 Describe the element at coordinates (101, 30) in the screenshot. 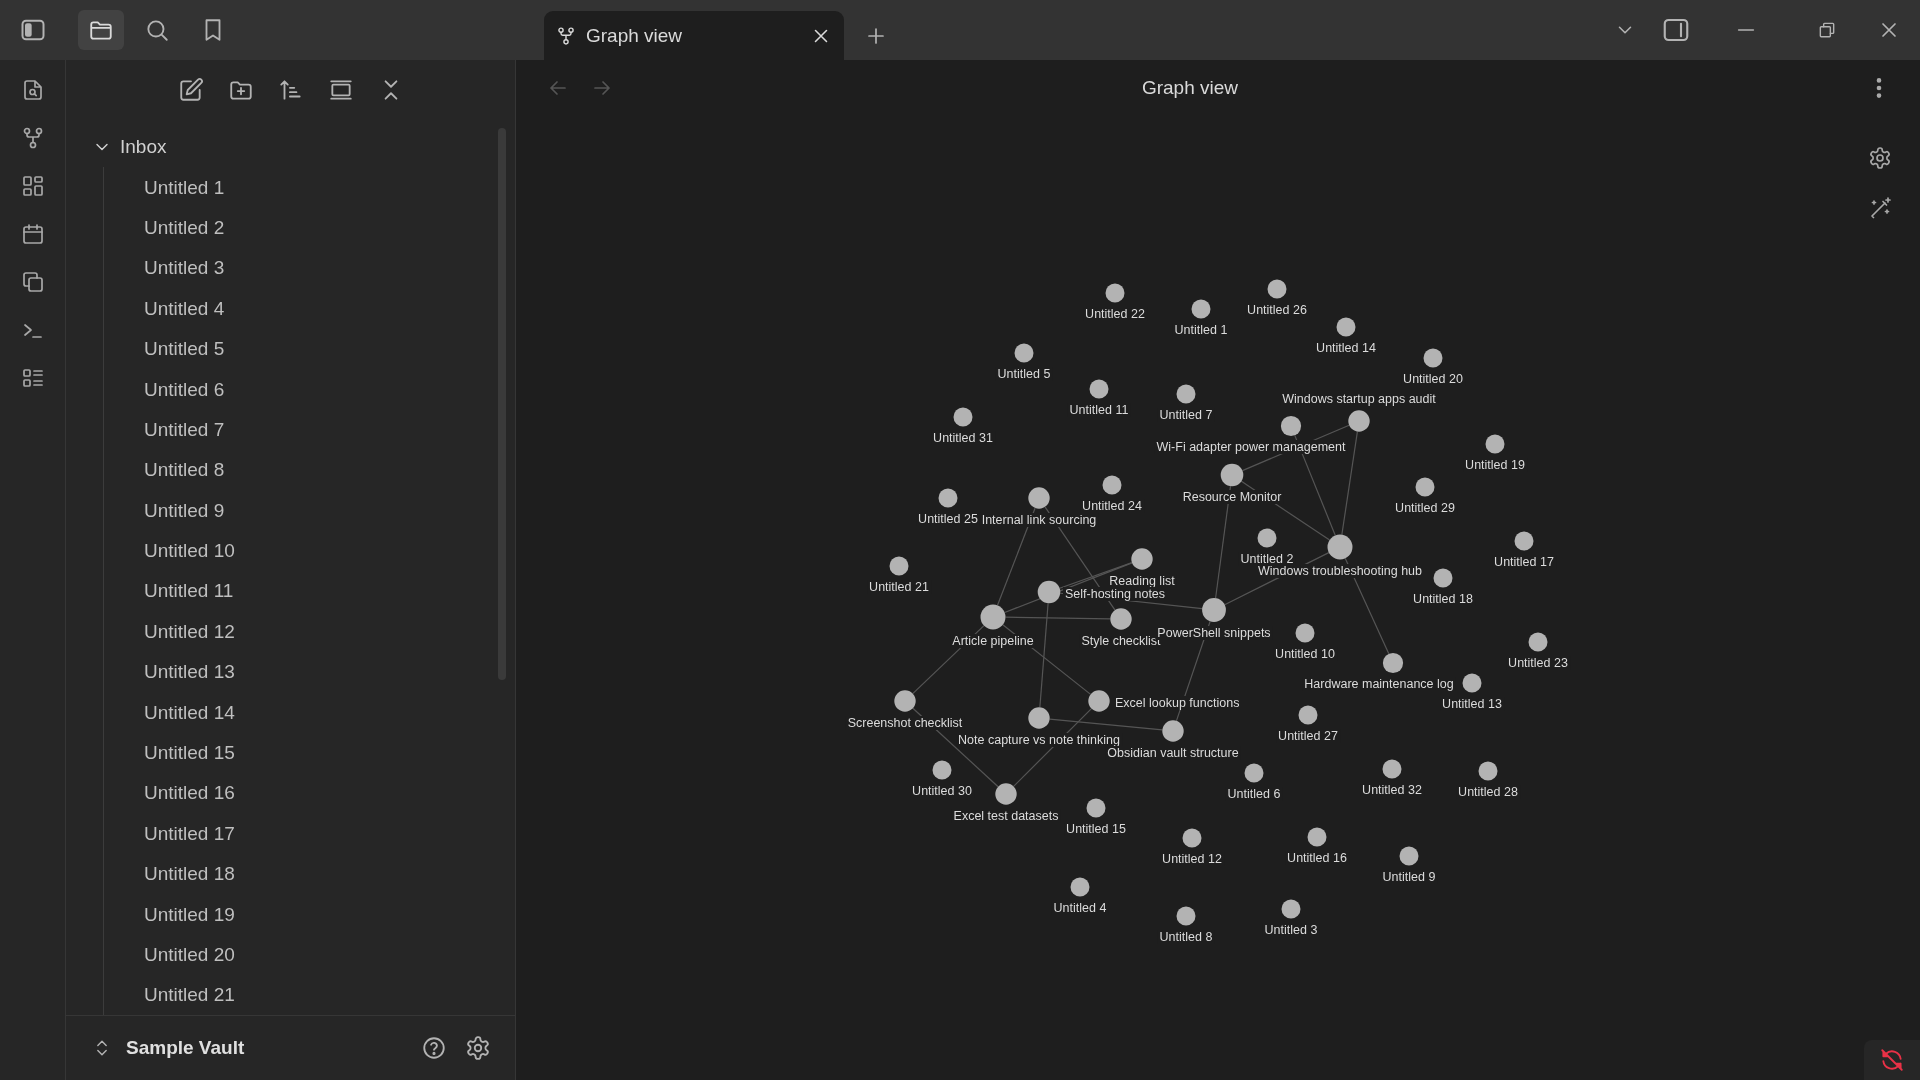

I see `sidebar-tab` at that location.